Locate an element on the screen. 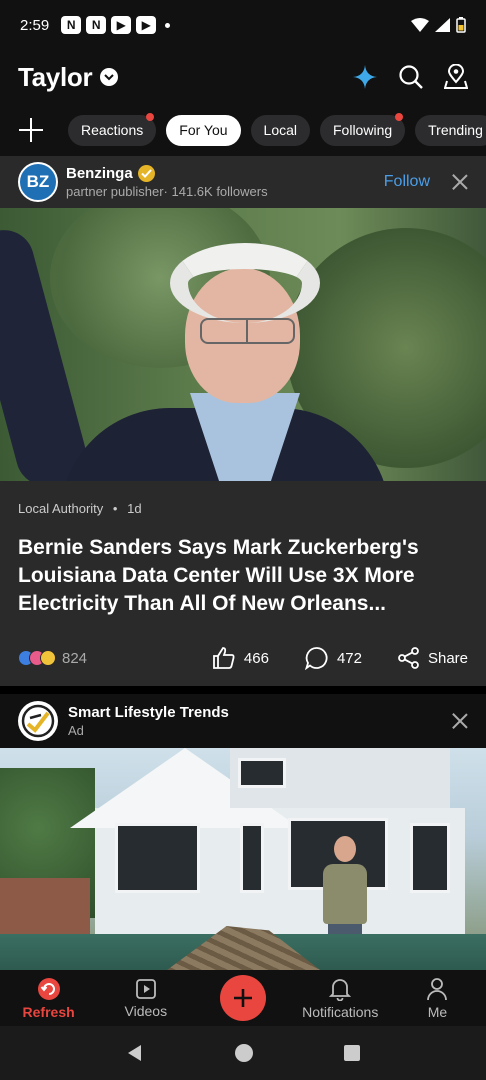 Image resolution: width=486 pixels, height=1080 pixels. nav-label: Notifications is located at coordinates (340, 1011).